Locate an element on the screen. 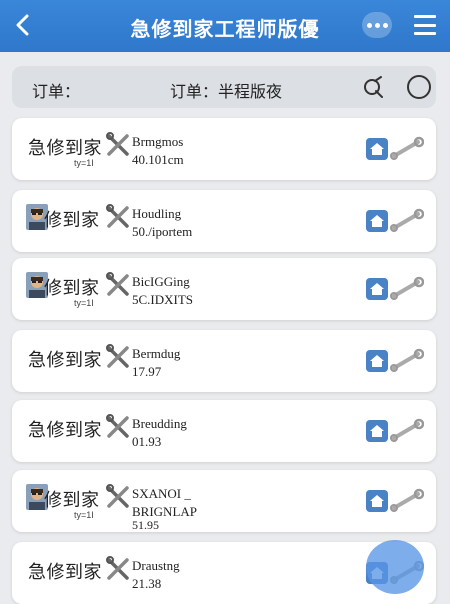 This screenshot has height=604, width=450. order-card: 急修到家 Breudding 01.93 is located at coordinates (224, 431).